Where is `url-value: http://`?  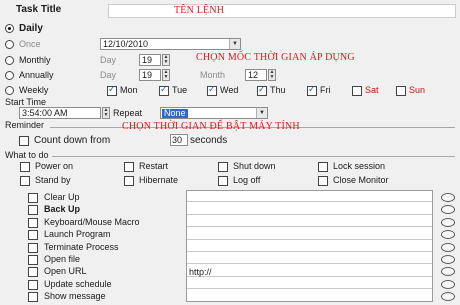
url-value: http:// is located at coordinates (200, 272).